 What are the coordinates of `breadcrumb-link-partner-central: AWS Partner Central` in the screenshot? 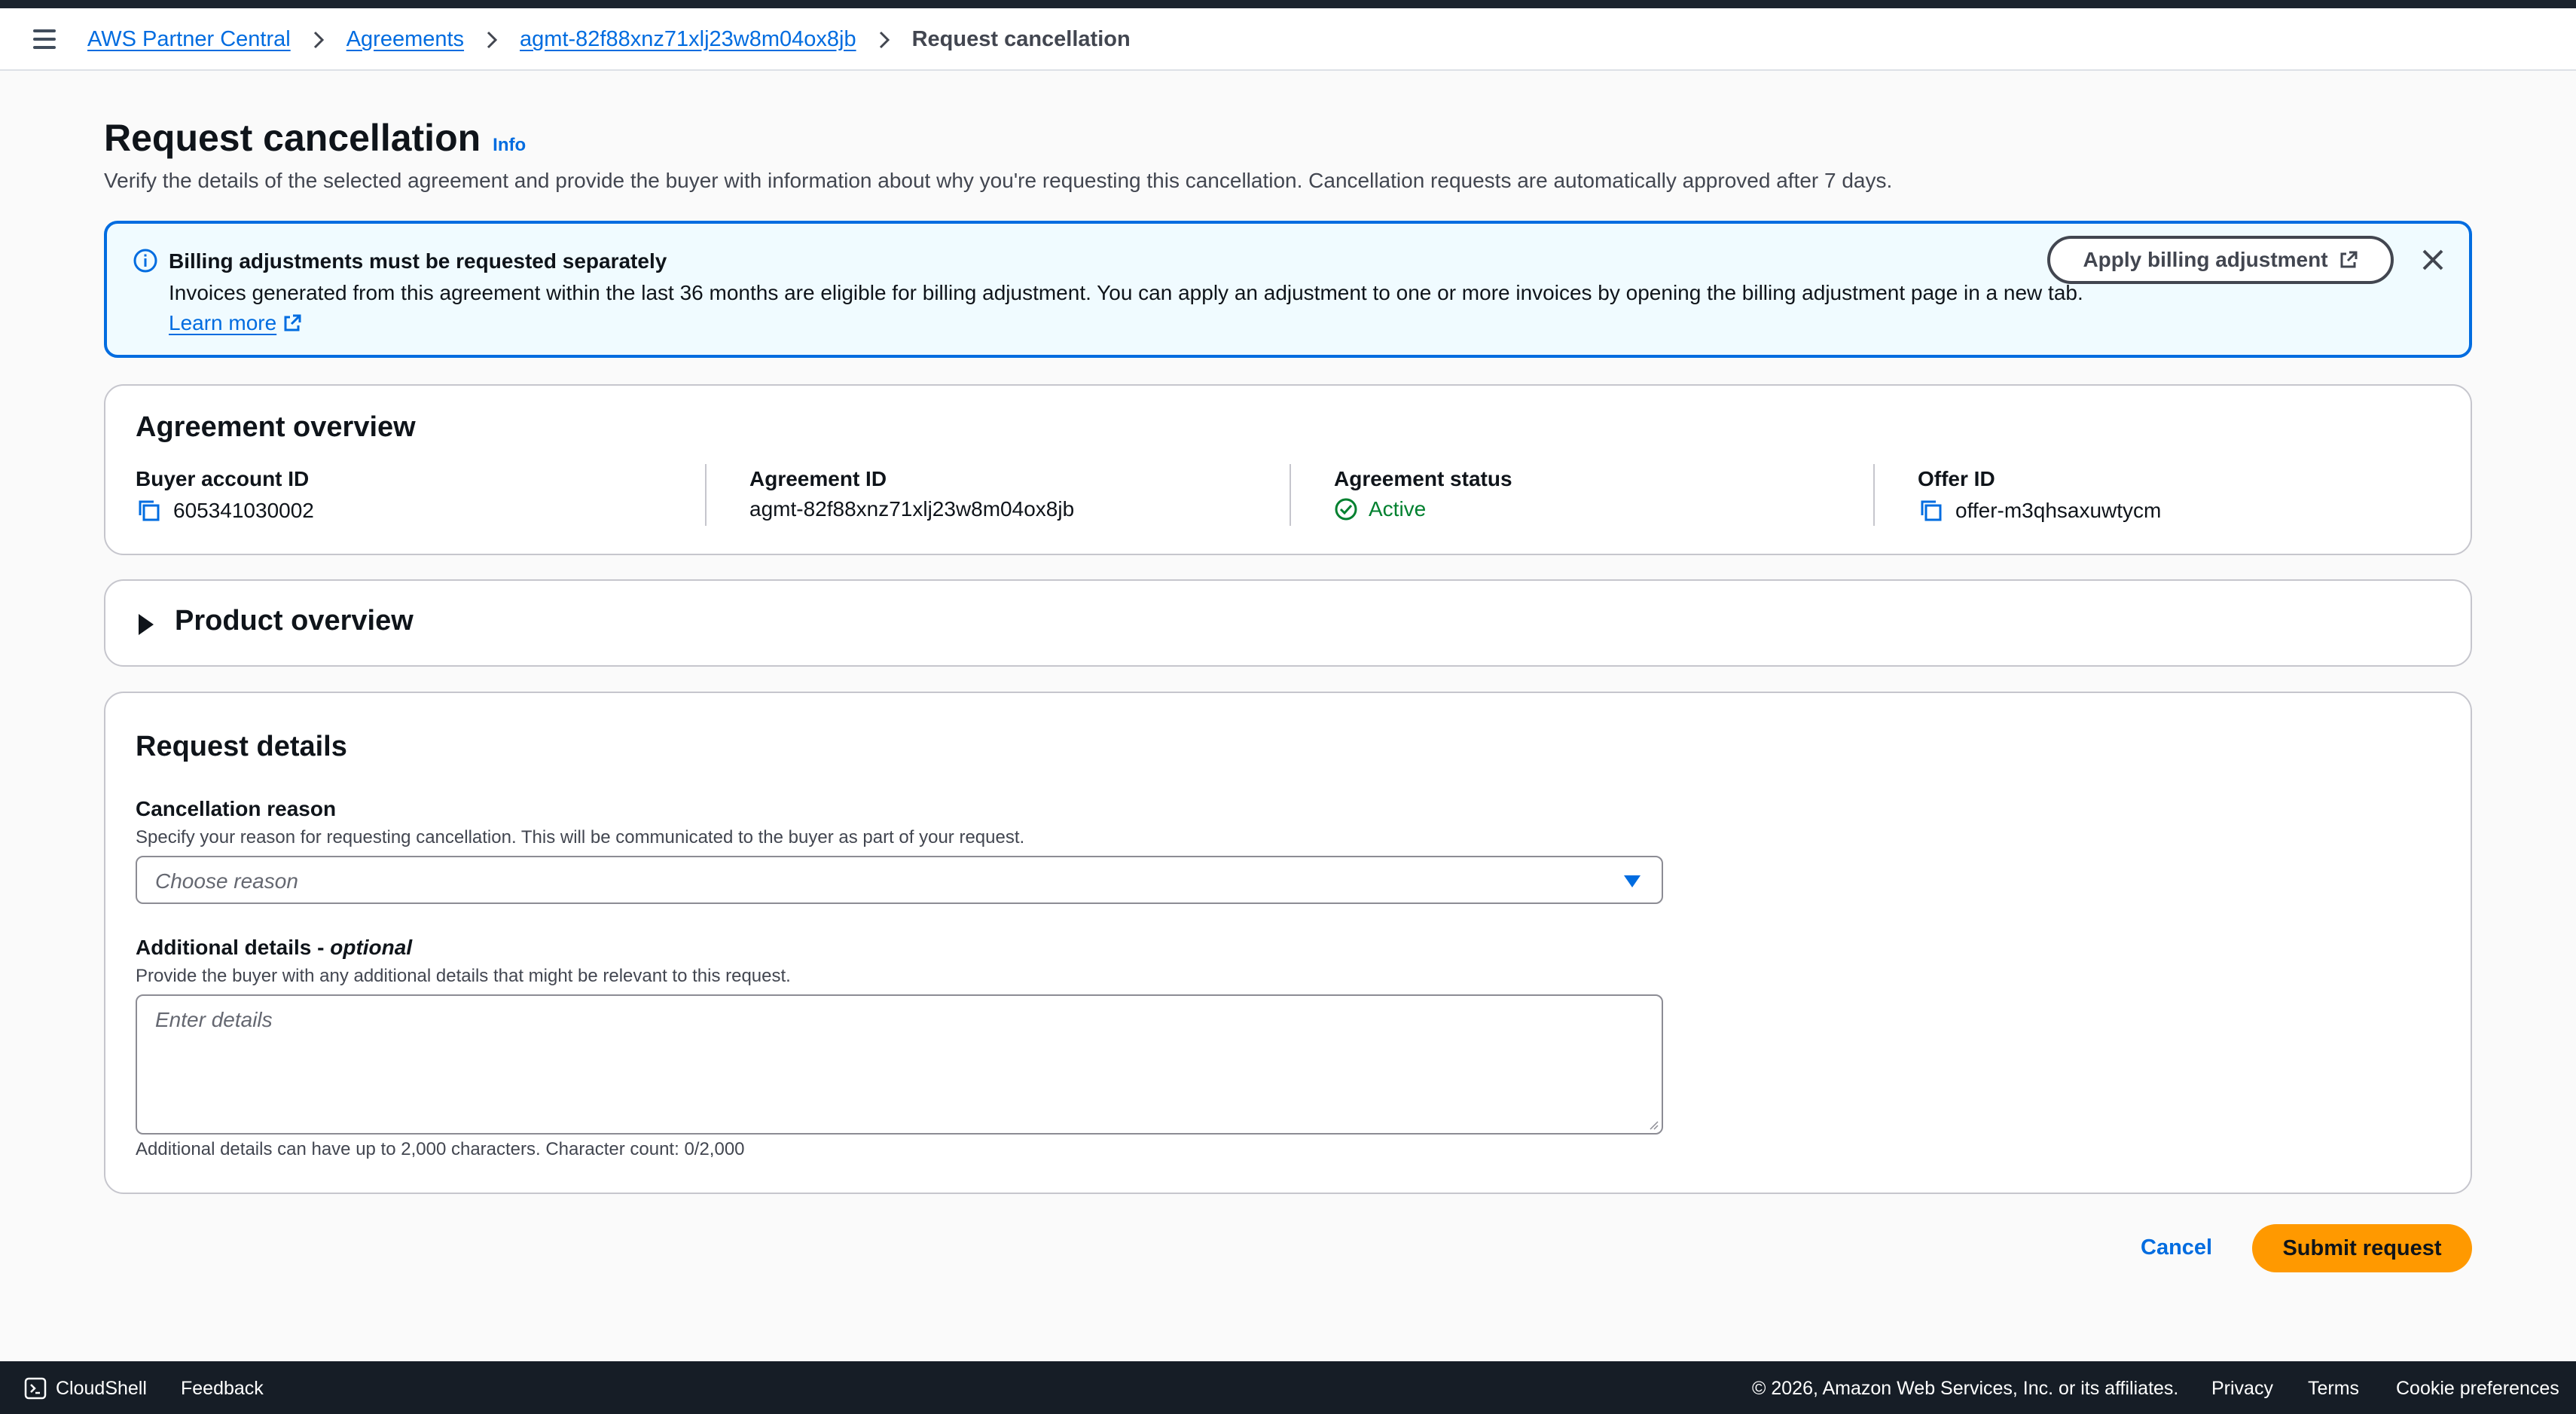 It's located at (189, 39).